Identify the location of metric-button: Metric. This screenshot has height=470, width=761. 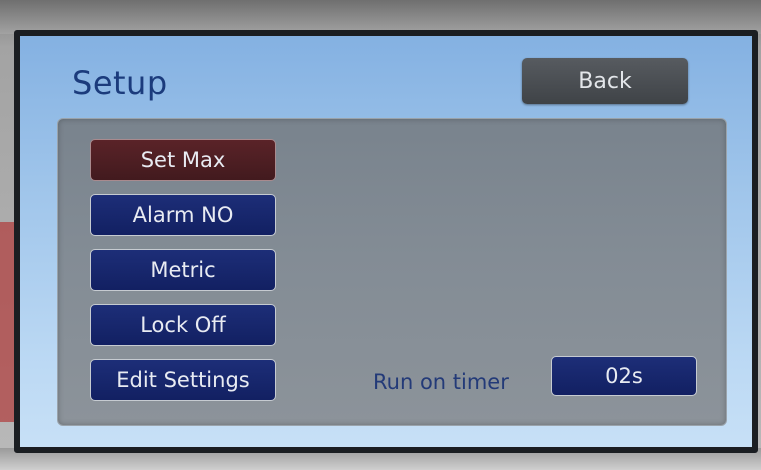
(183, 270).